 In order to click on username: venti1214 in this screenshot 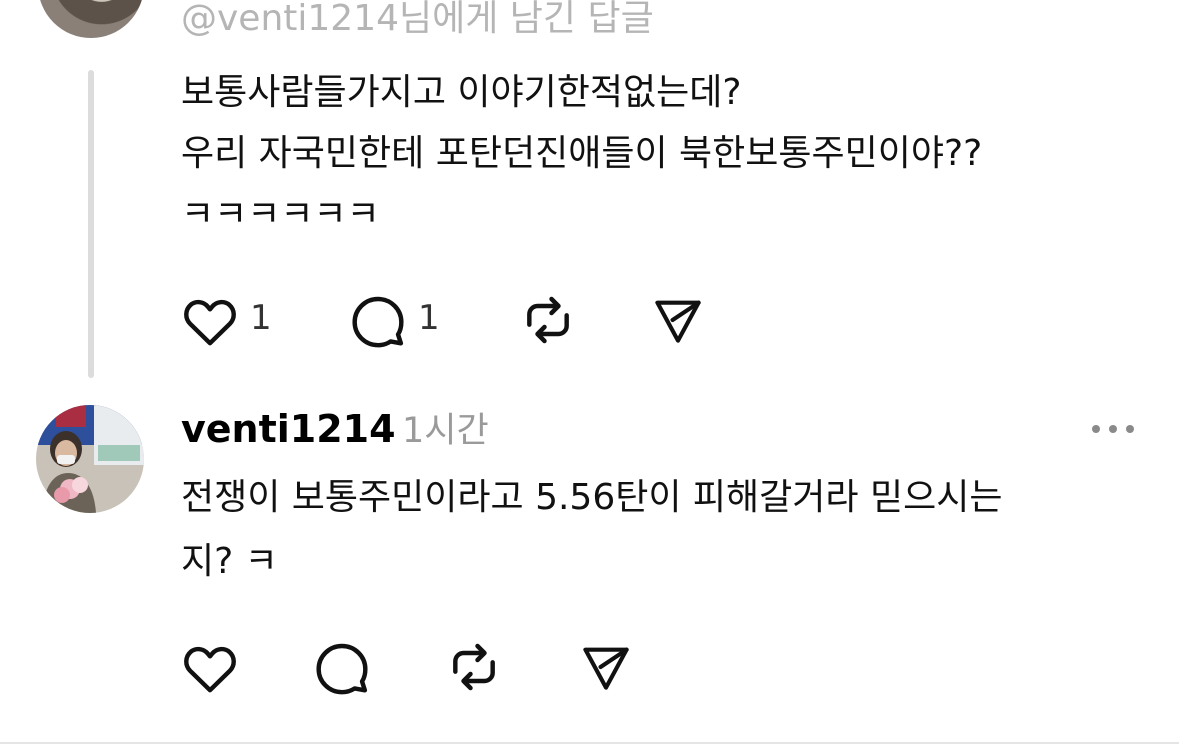, I will do `click(288, 429)`.